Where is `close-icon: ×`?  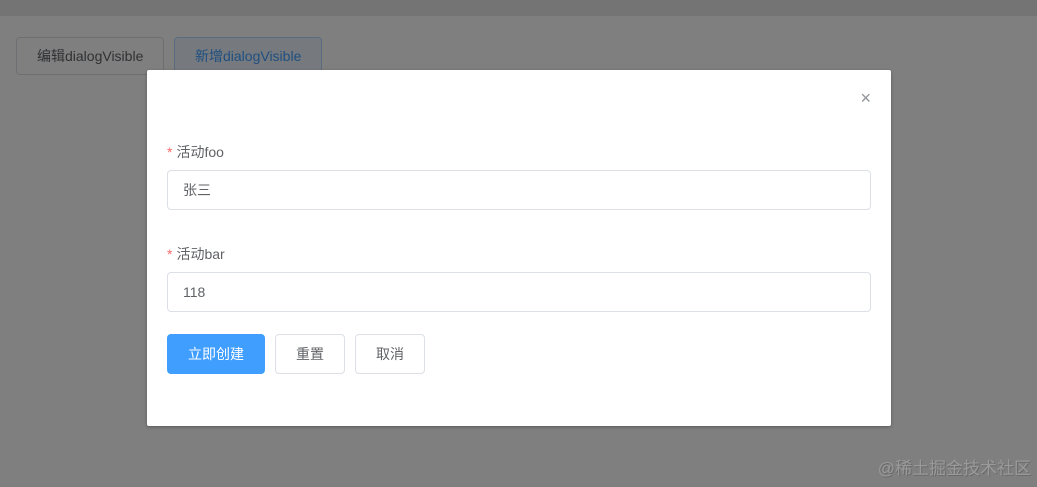
close-icon: × is located at coordinates (865, 98).